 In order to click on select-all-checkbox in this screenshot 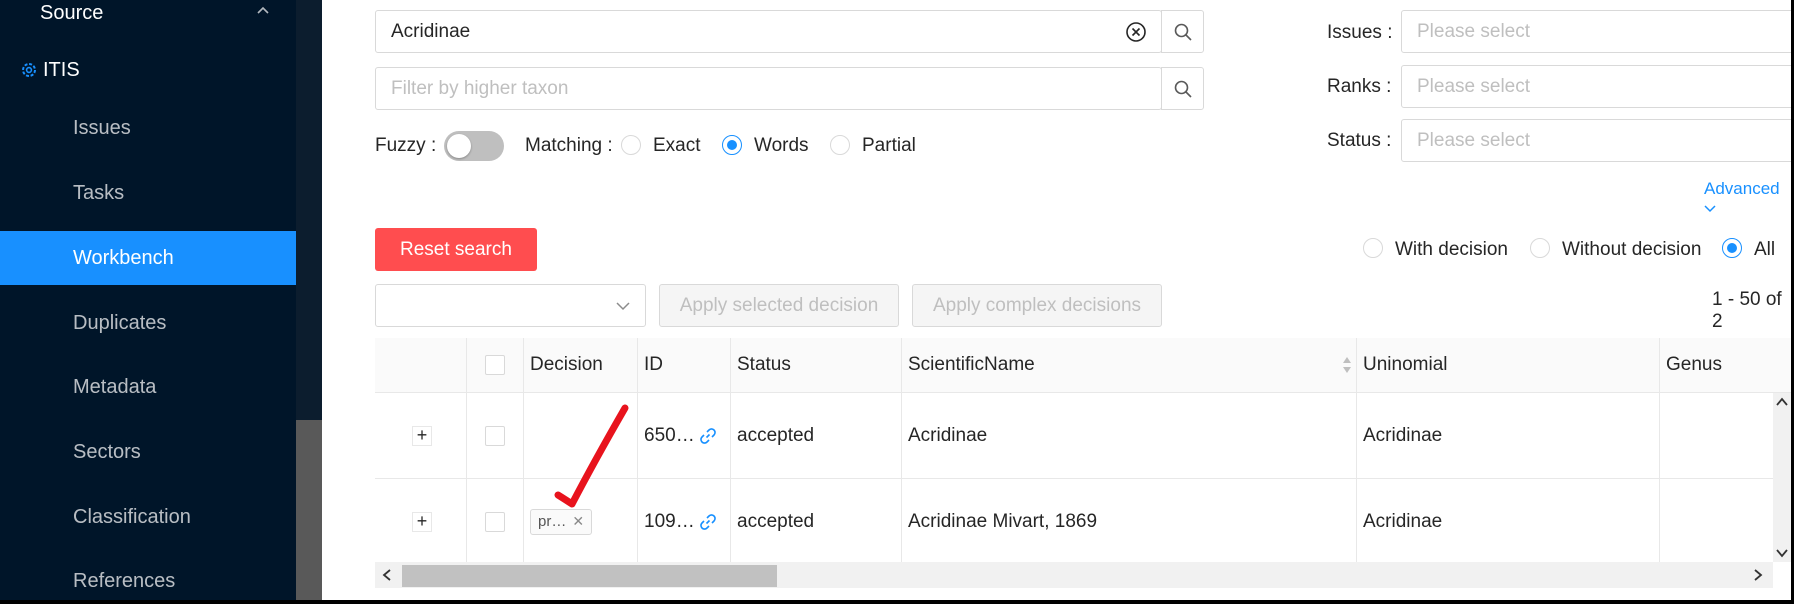, I will do `click(495, 365)`.